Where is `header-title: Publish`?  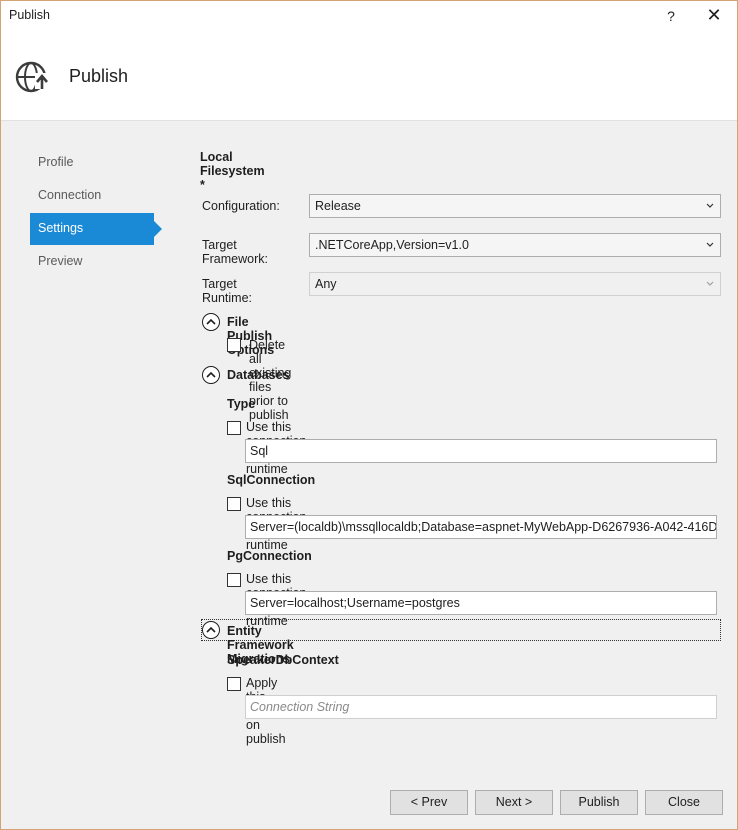 header-title: Publish is located at coordinates (99, 76).